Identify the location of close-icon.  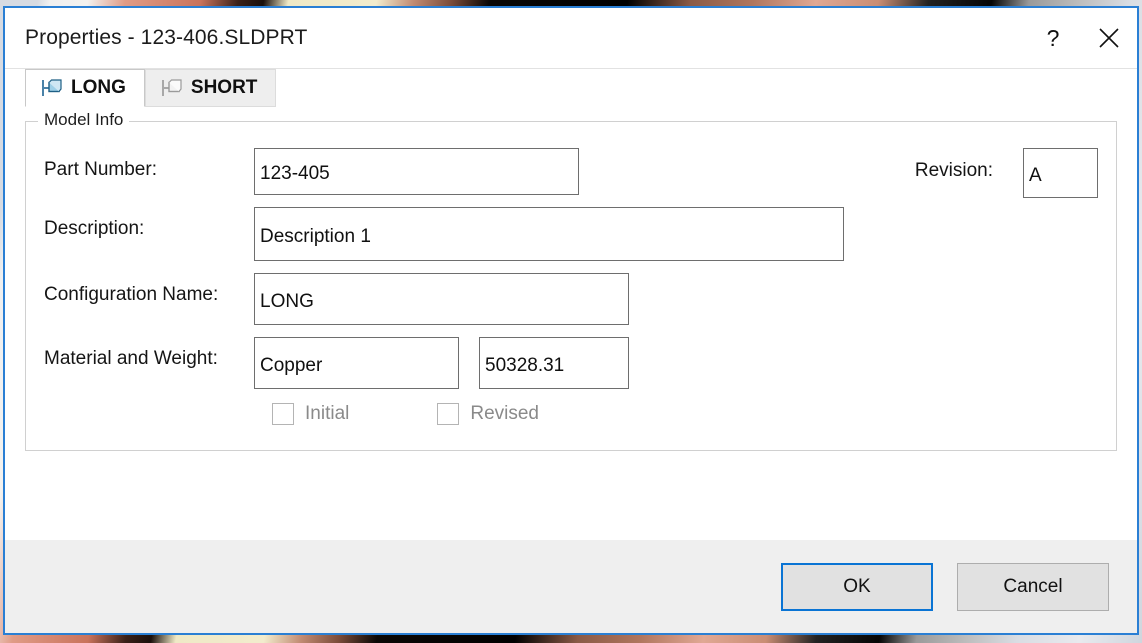
(1109, 38).